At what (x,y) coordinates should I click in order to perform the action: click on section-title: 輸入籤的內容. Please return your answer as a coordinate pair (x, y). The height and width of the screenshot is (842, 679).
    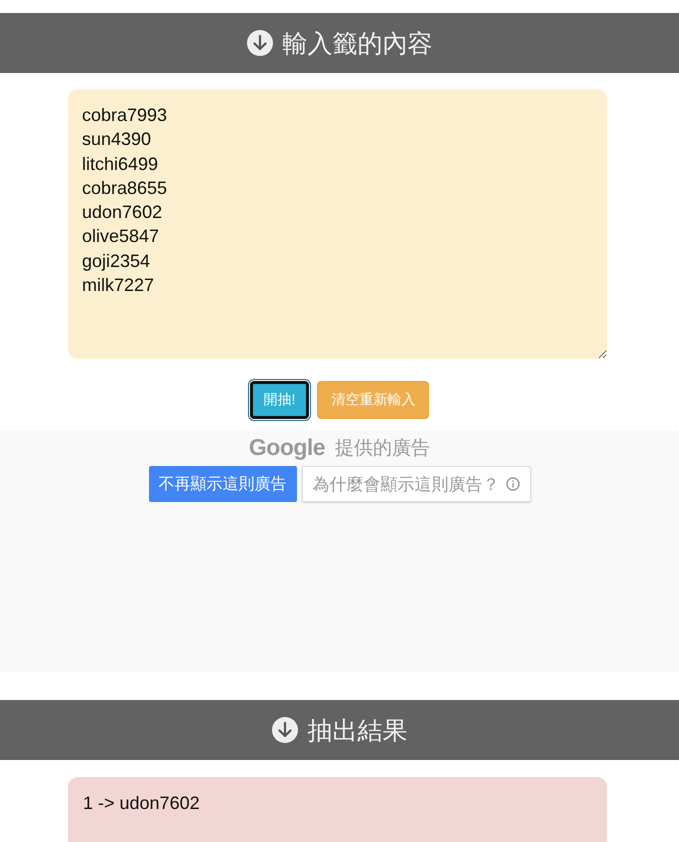
    Looking at the image, I should click on (357, 44).